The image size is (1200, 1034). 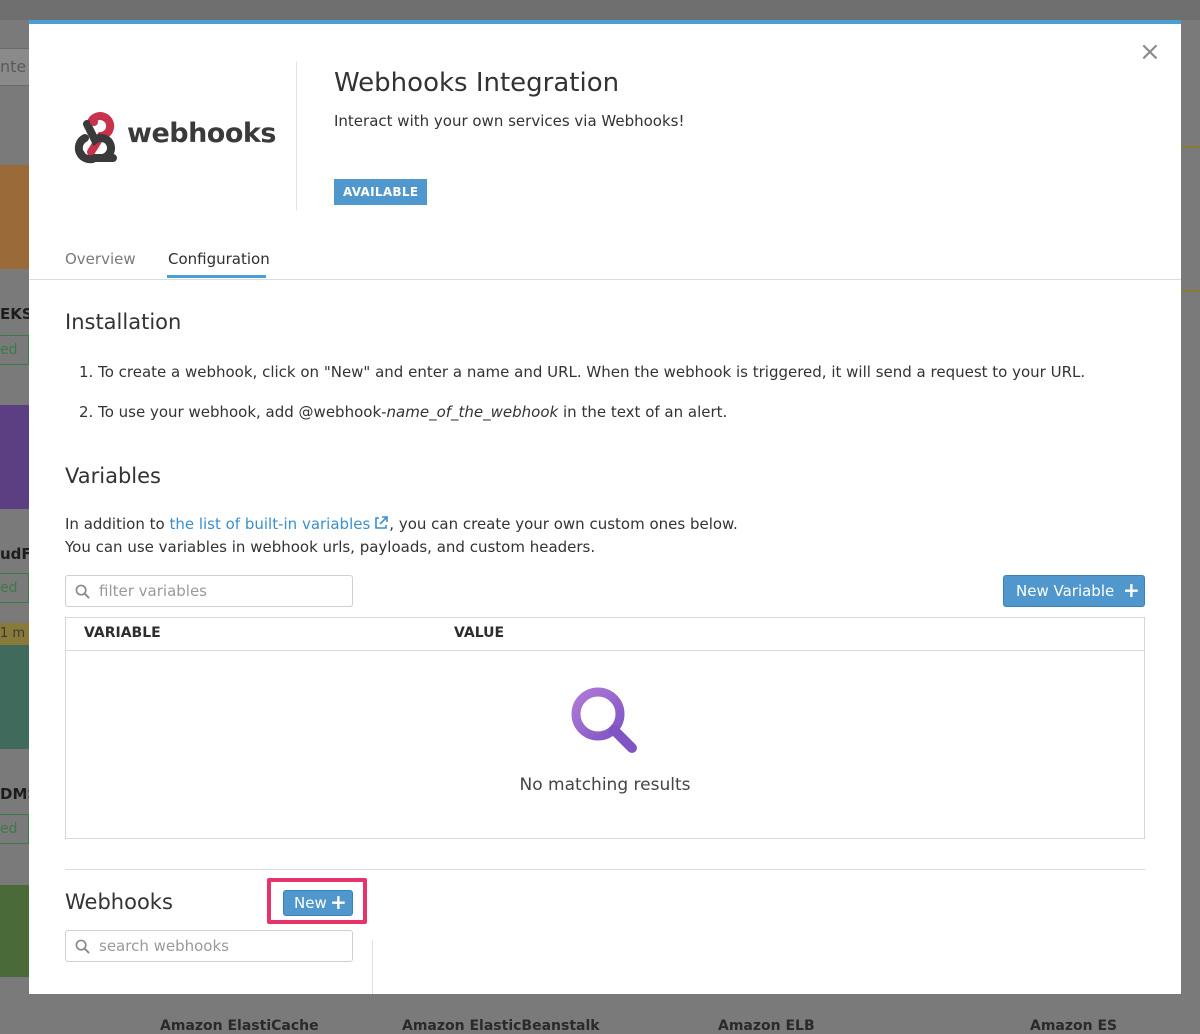 I want to click on section-divider, so click(x=605, y=869).